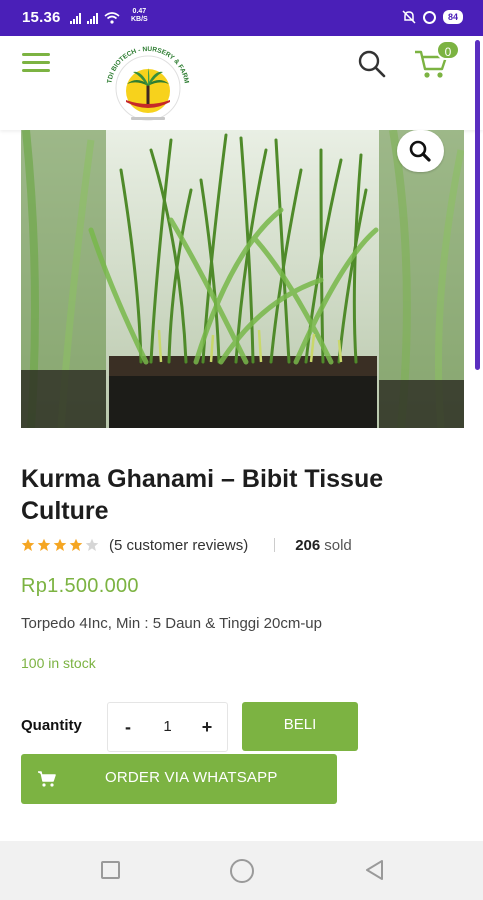 The height and width of the screenshot is (900, 483). I want to click on order-whatsapp-button: ORDER VIA WHATSAPP, so click(179, 779).